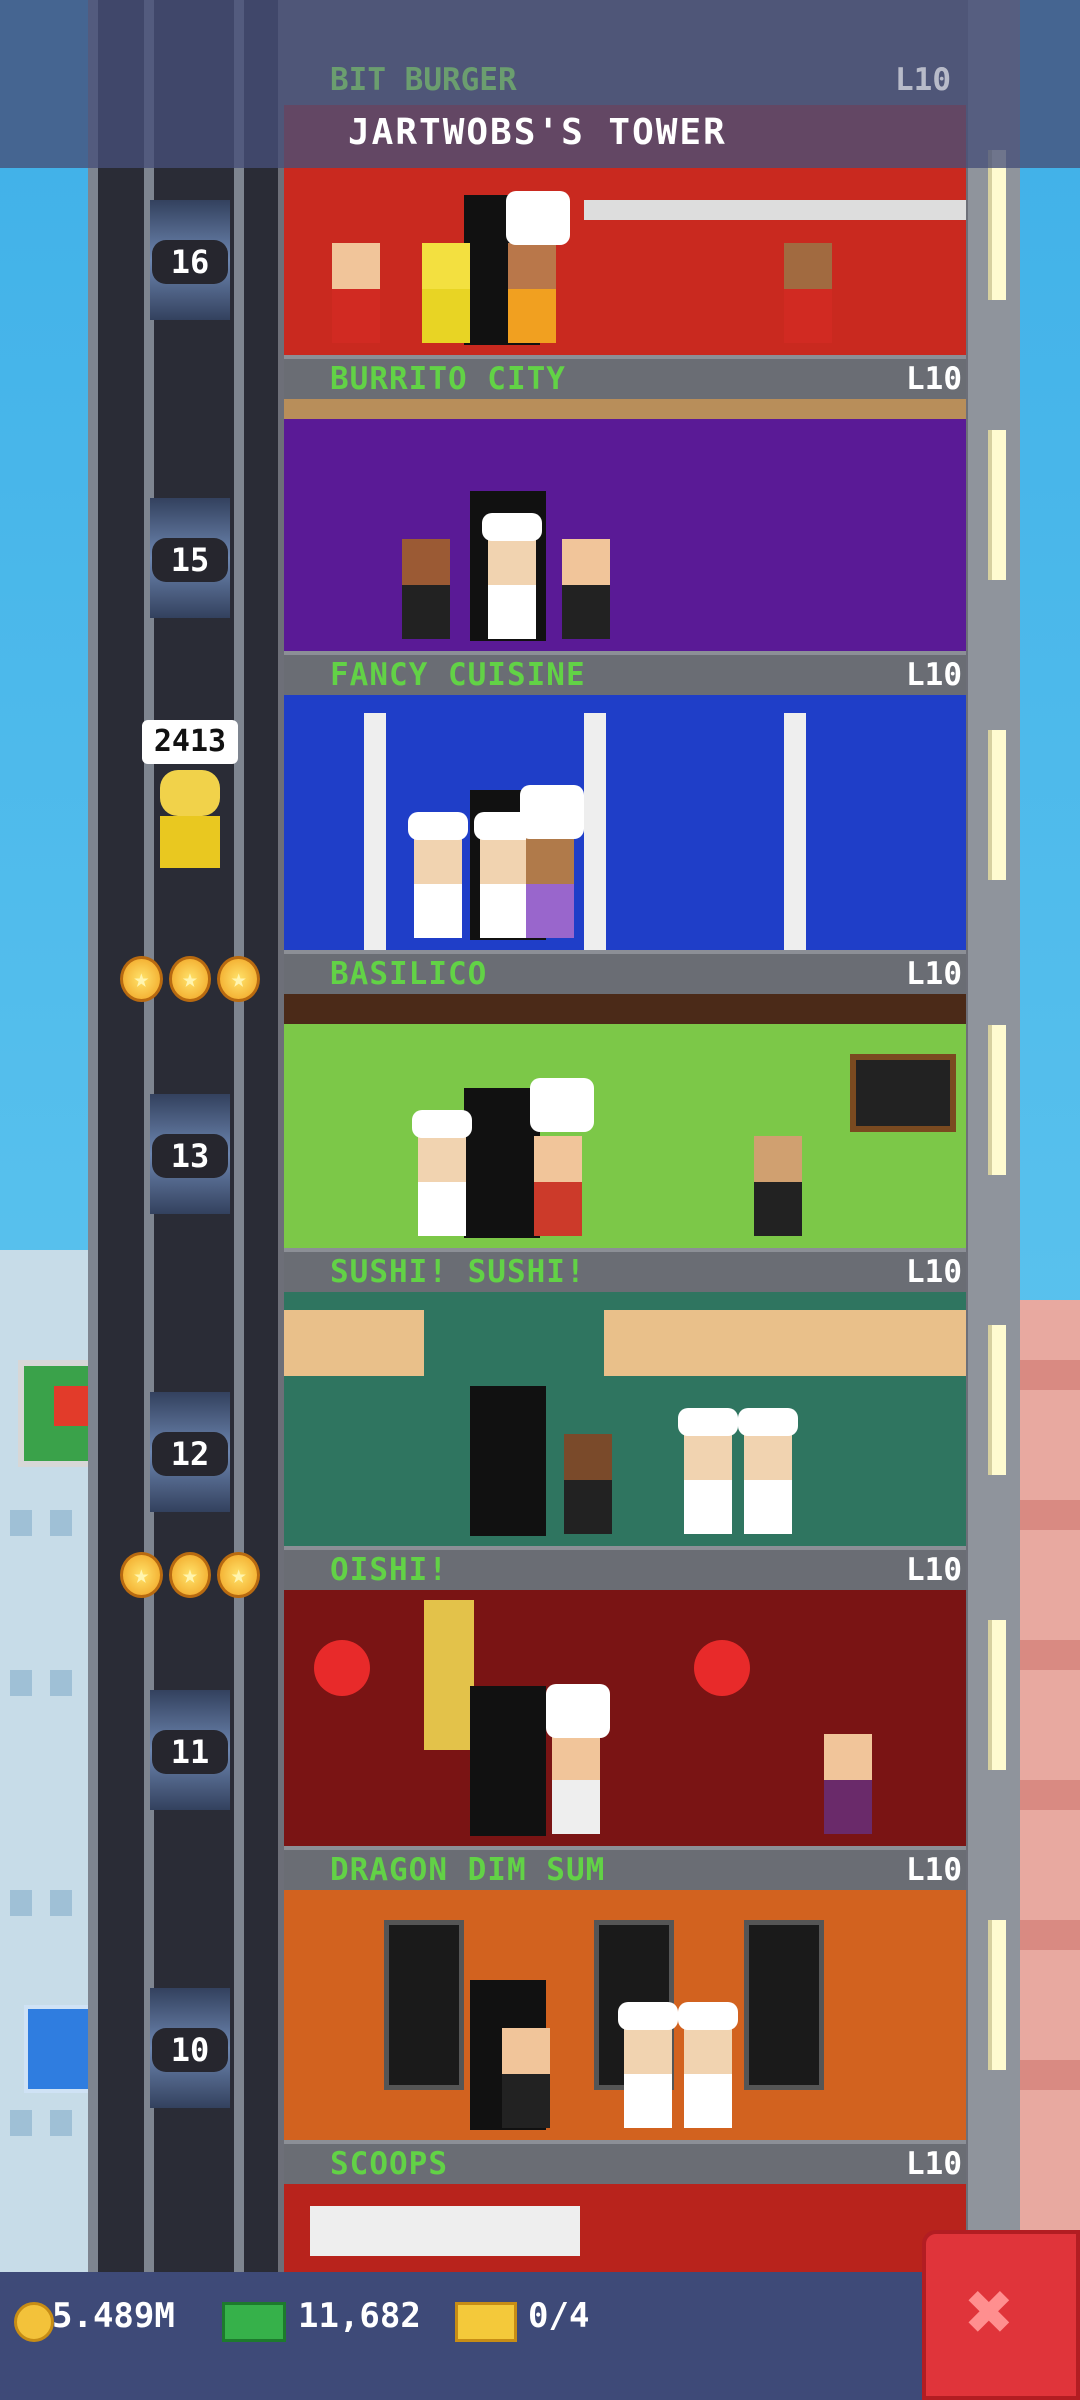 This screenshot has height=2400, width=1080. I want to click on display-case, so click(445, 2231).